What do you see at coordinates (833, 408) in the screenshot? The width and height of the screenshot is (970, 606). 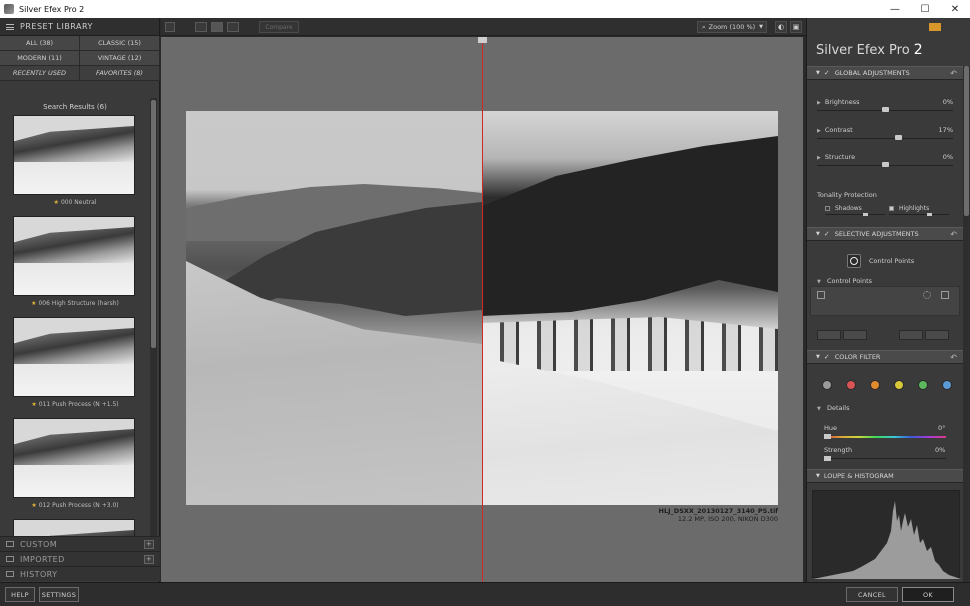 I see `details-header: ▼ Details` at bounding box center [833, 408].